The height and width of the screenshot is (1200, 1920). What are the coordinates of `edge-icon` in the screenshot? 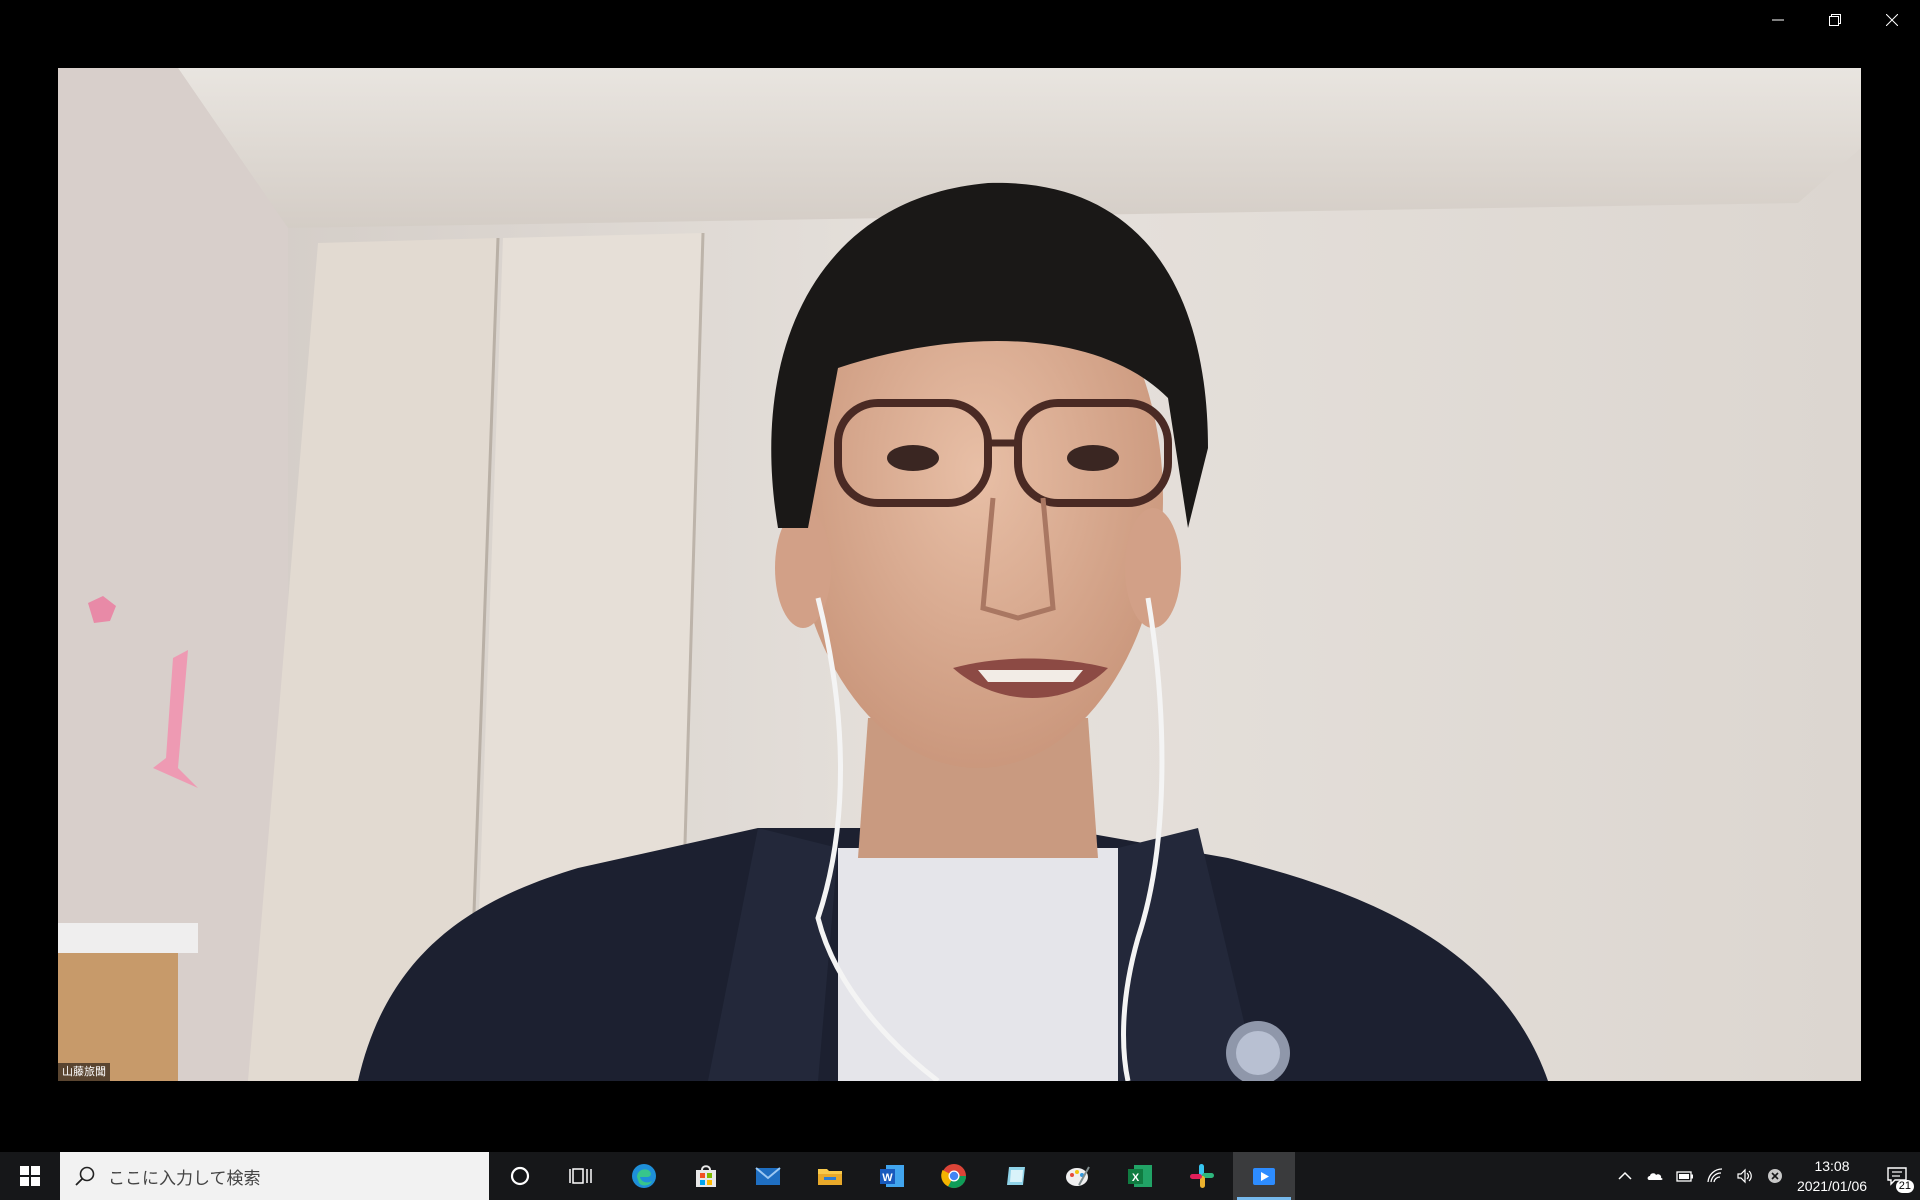 It's located at (644, 1176).